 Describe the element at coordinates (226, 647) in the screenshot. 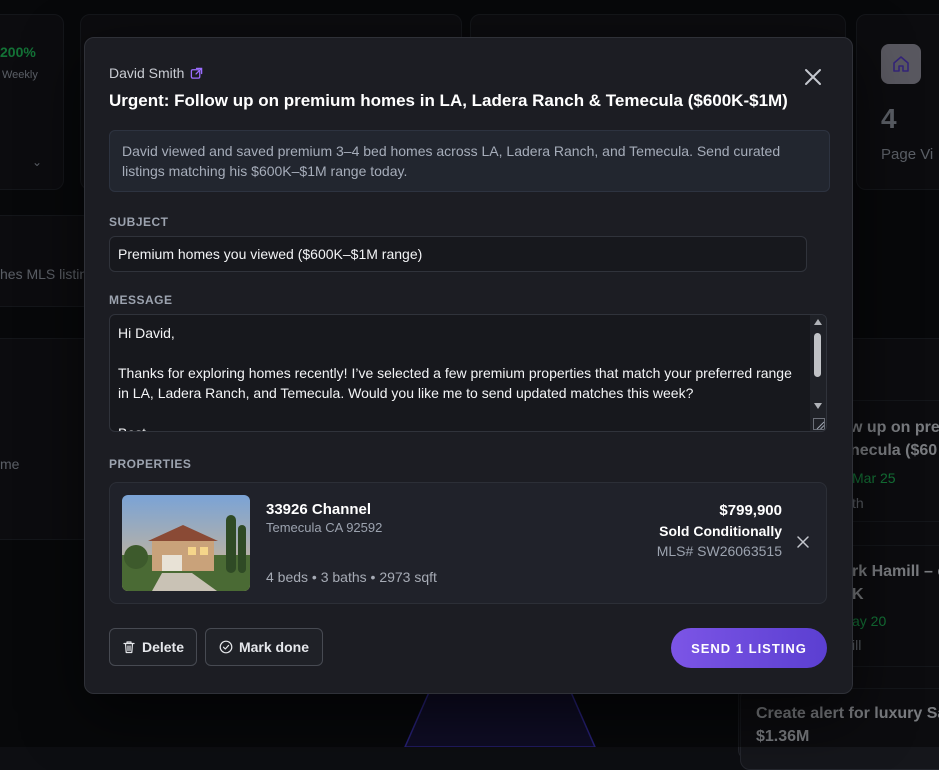

I see `check-circle-icon` at that location.